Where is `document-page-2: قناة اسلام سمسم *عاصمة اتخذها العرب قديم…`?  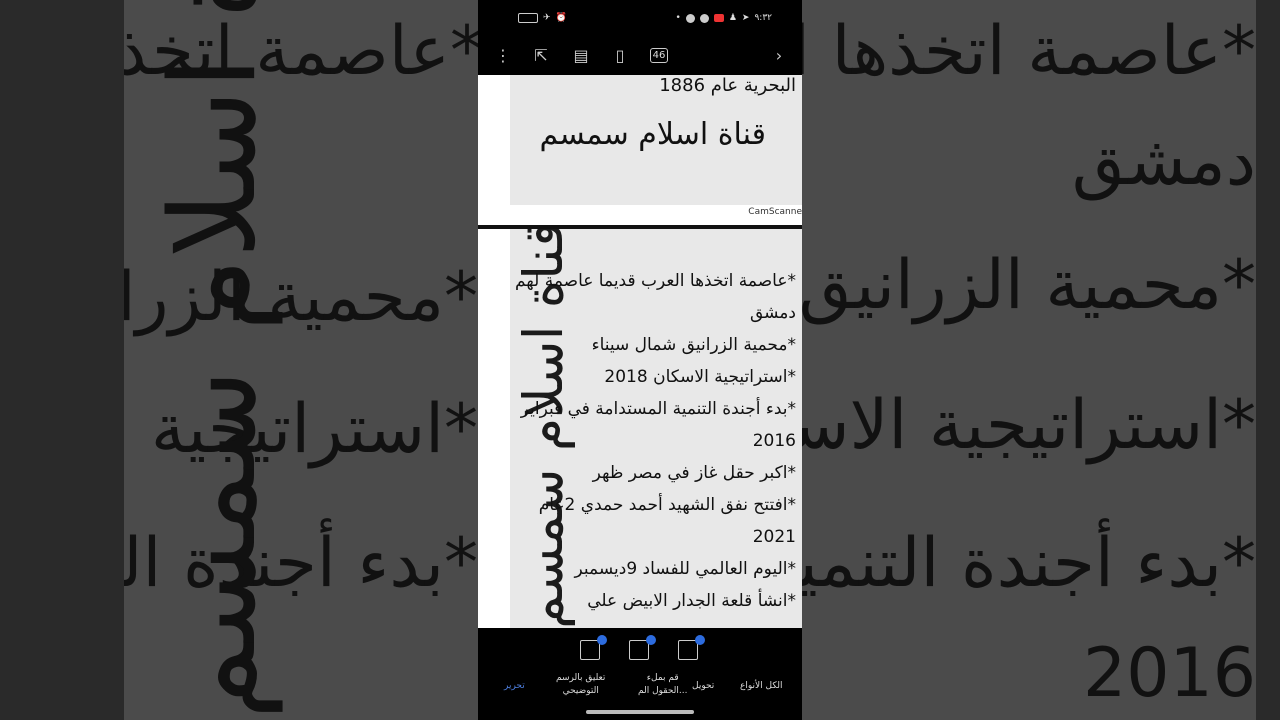
document-page-2: قناة اسلام سمسم *عاصمة اتخذها العرب قديم… is located at coordinates (656, 428).